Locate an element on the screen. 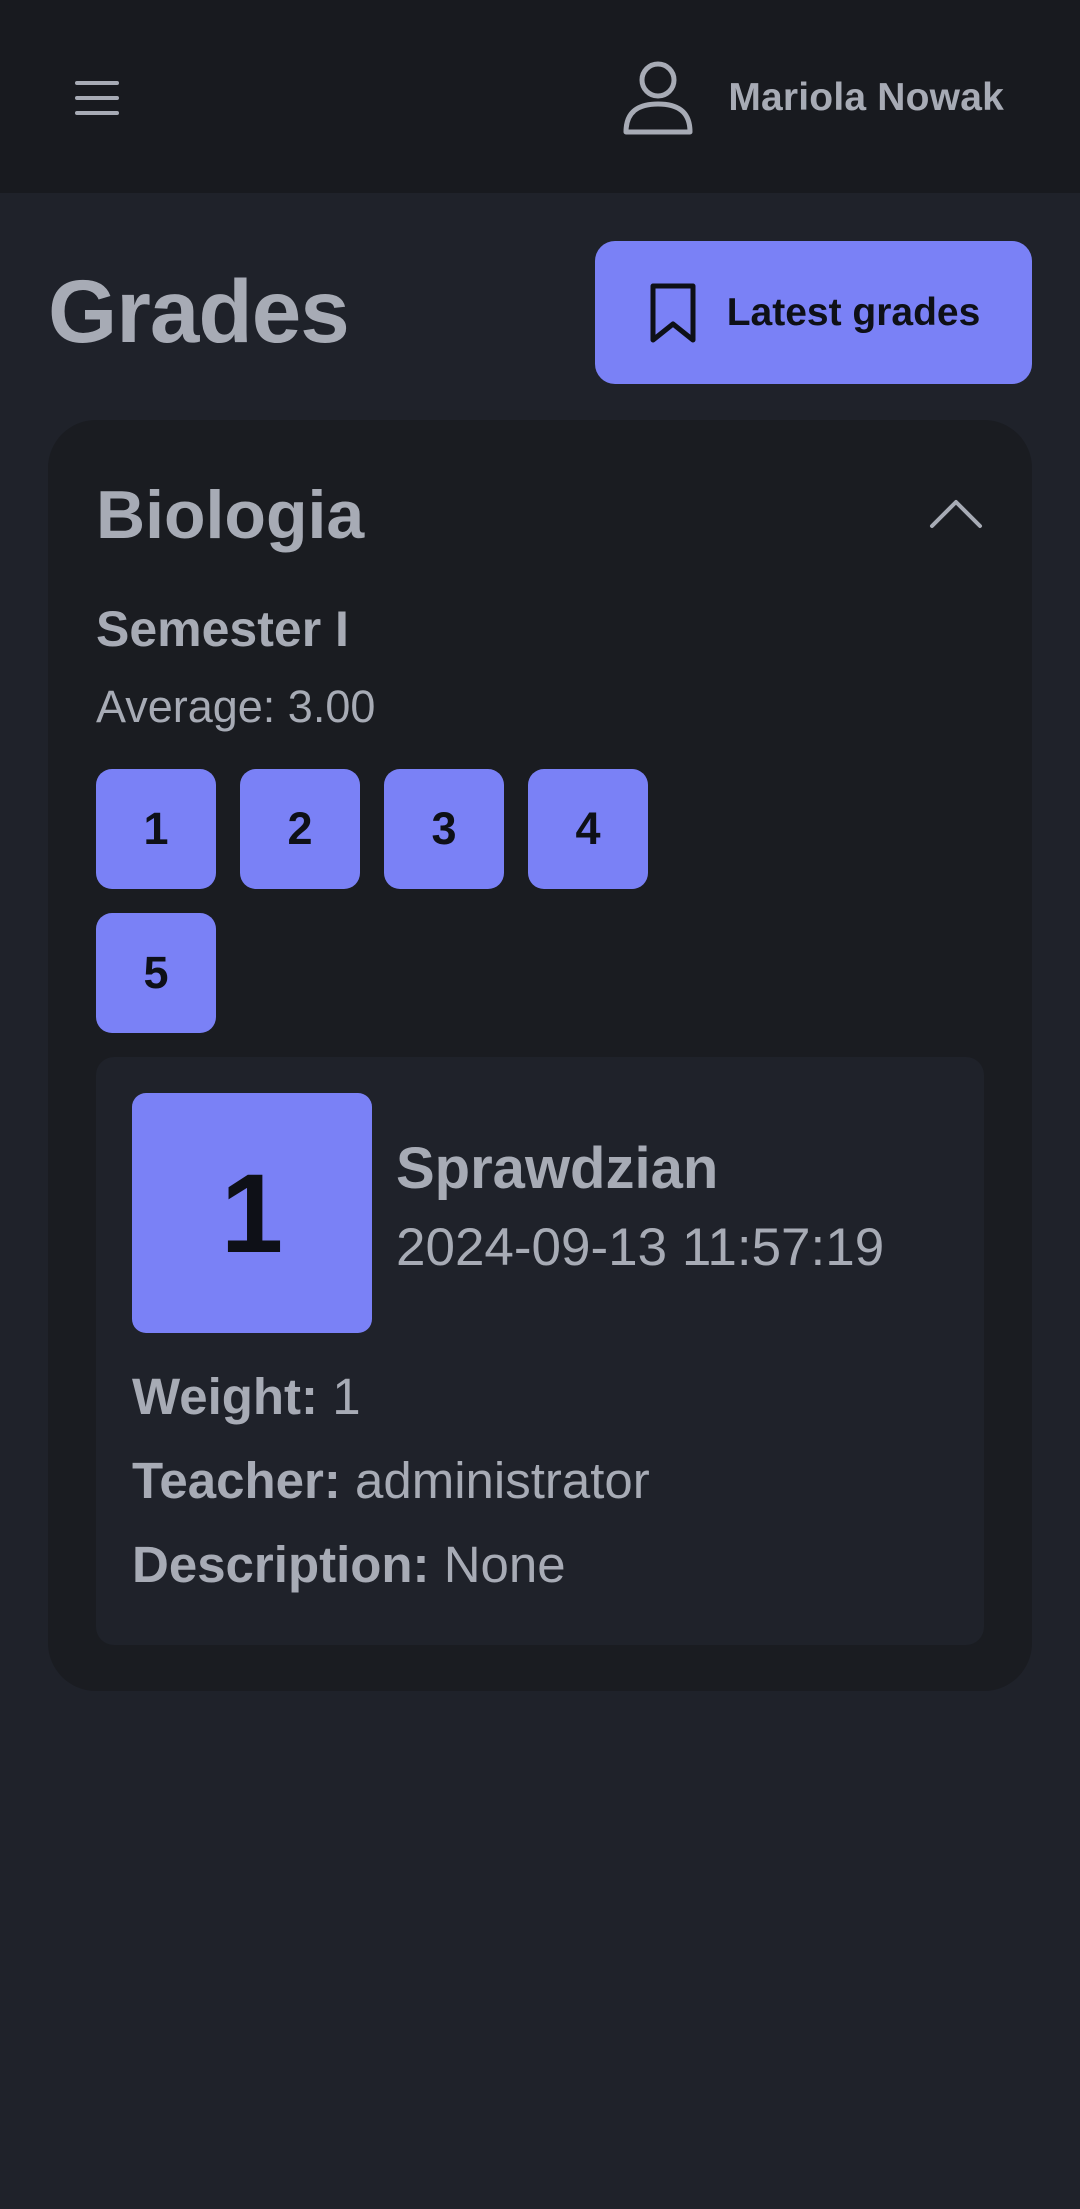 This screenshot has height=2209, width=1080. grade-description-row: Description: None is located at coordinates (349, 1565).